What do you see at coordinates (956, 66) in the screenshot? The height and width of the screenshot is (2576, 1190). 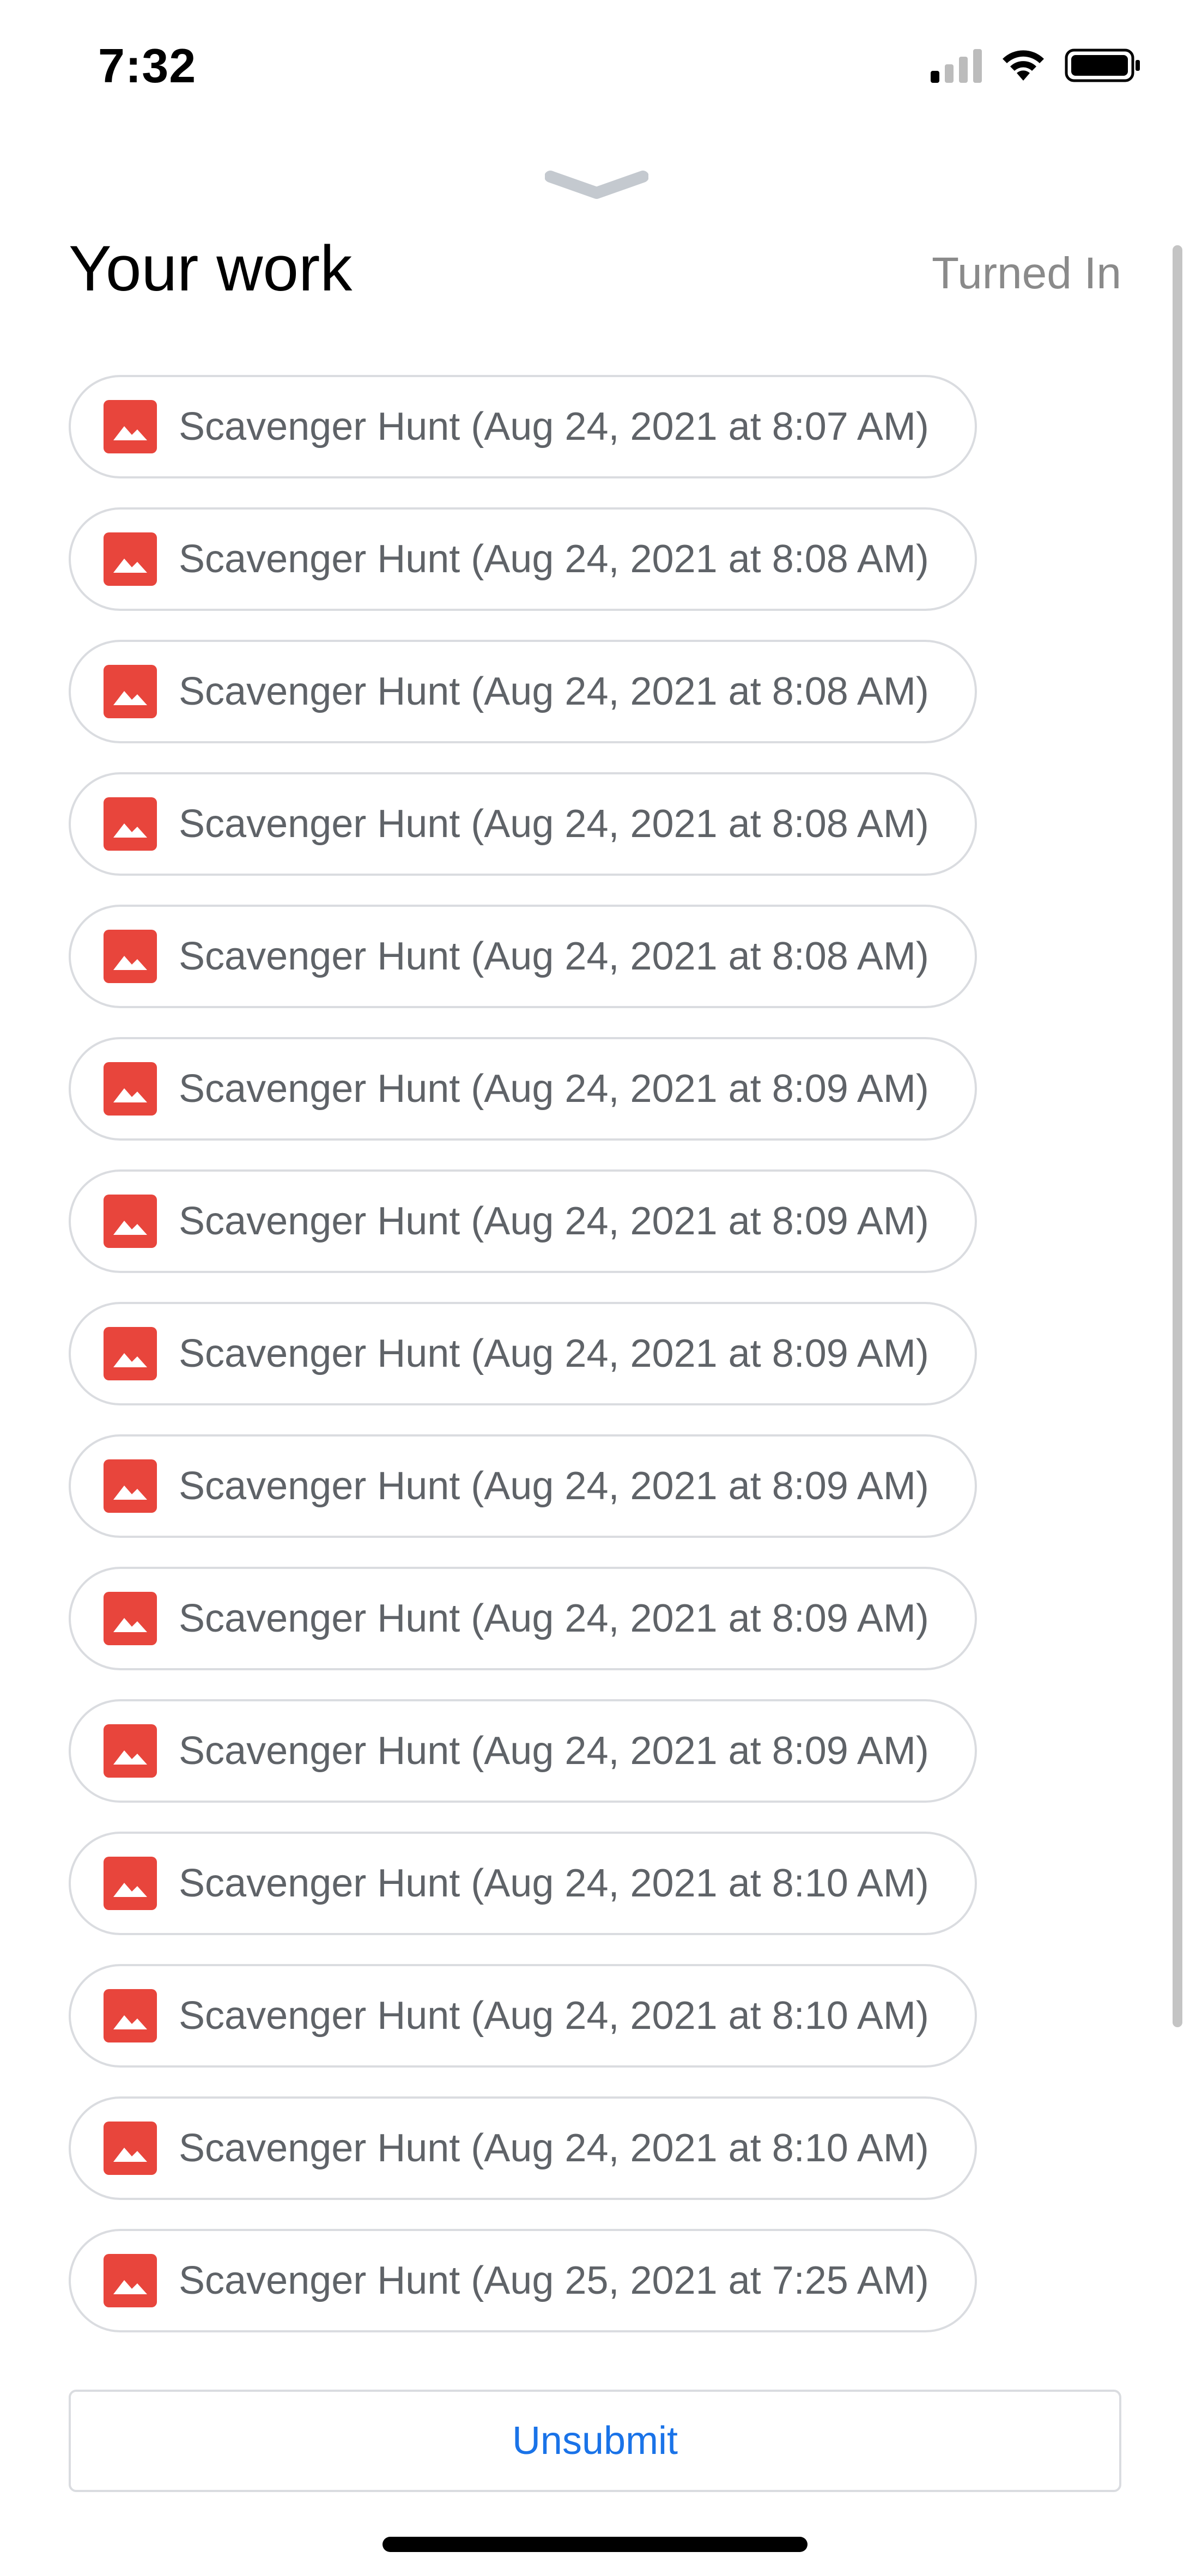 I see `signal-icon` at bounding box center [956, 66].